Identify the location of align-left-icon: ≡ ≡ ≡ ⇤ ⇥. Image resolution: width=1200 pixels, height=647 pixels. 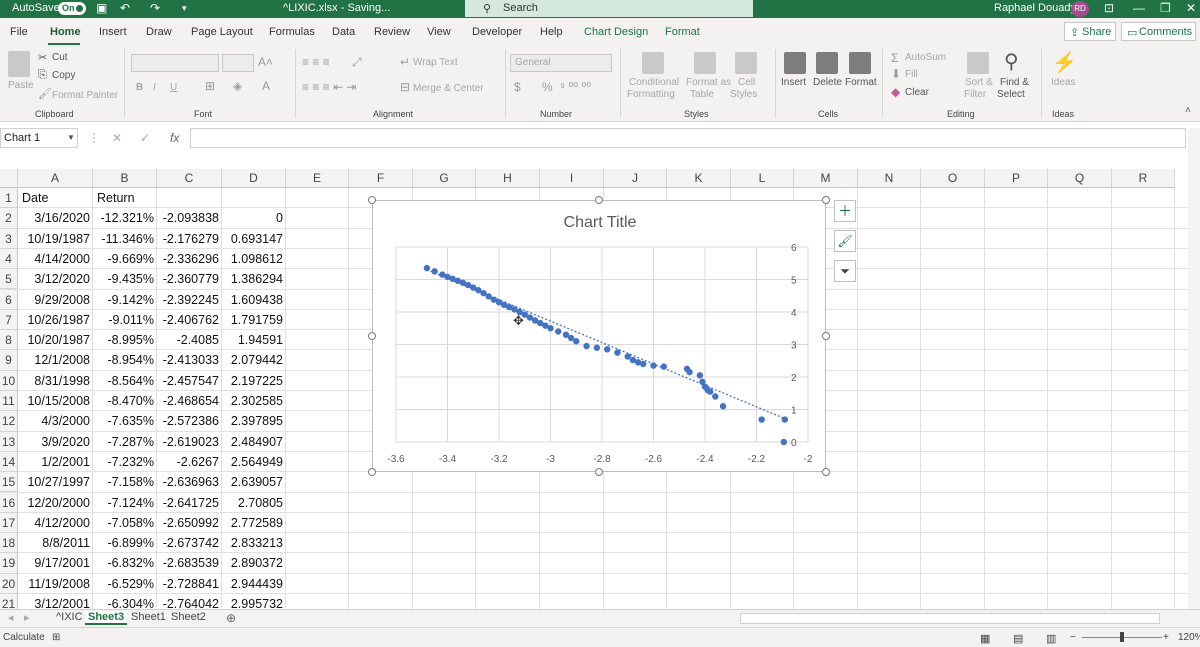
(329, 87).